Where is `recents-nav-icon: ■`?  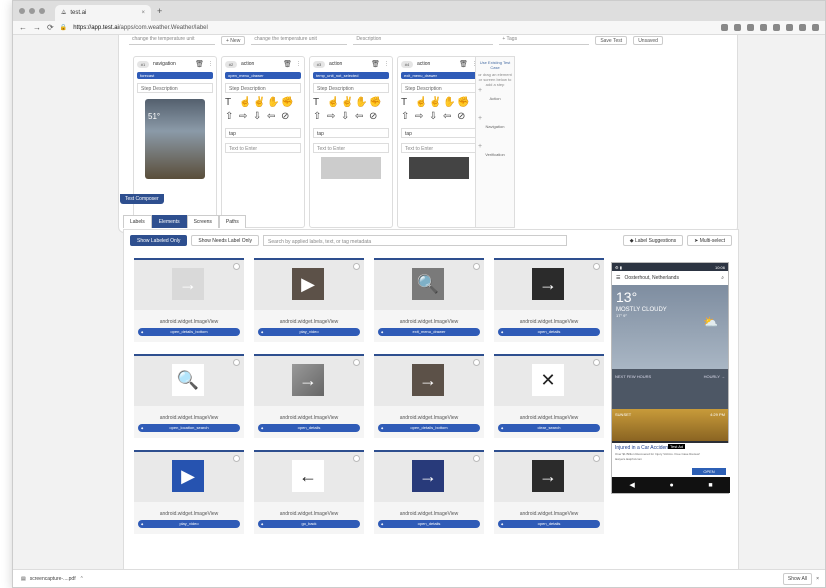 recents-nav-icon: ■ is located at coordinates (710, 485).